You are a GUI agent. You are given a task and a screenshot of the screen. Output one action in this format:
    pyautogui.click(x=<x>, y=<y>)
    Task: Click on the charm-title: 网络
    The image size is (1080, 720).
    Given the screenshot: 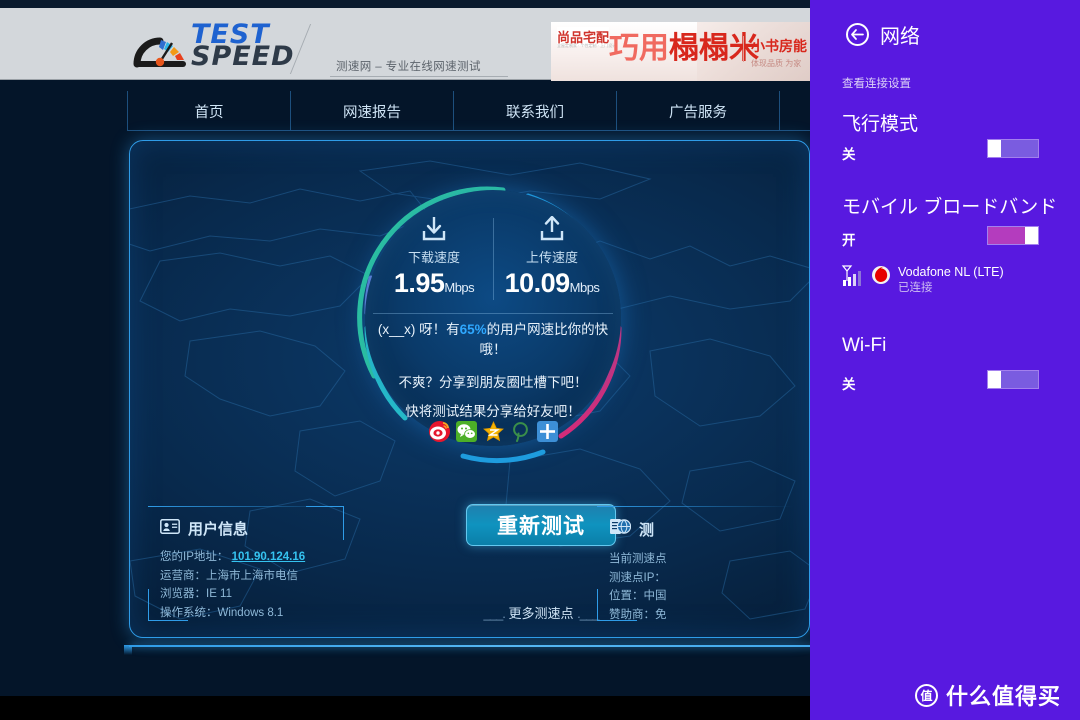 What is the action you would take?
    pyautogui.click(x=900, y=37)
    